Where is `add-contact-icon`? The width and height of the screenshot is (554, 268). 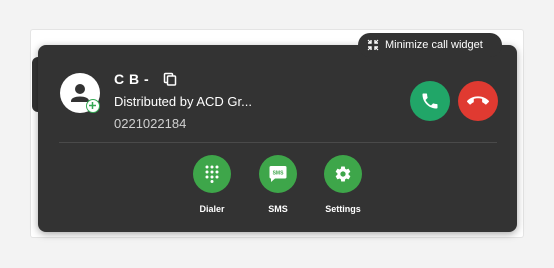
add-contact-icon is located at coordinates (93, 106).